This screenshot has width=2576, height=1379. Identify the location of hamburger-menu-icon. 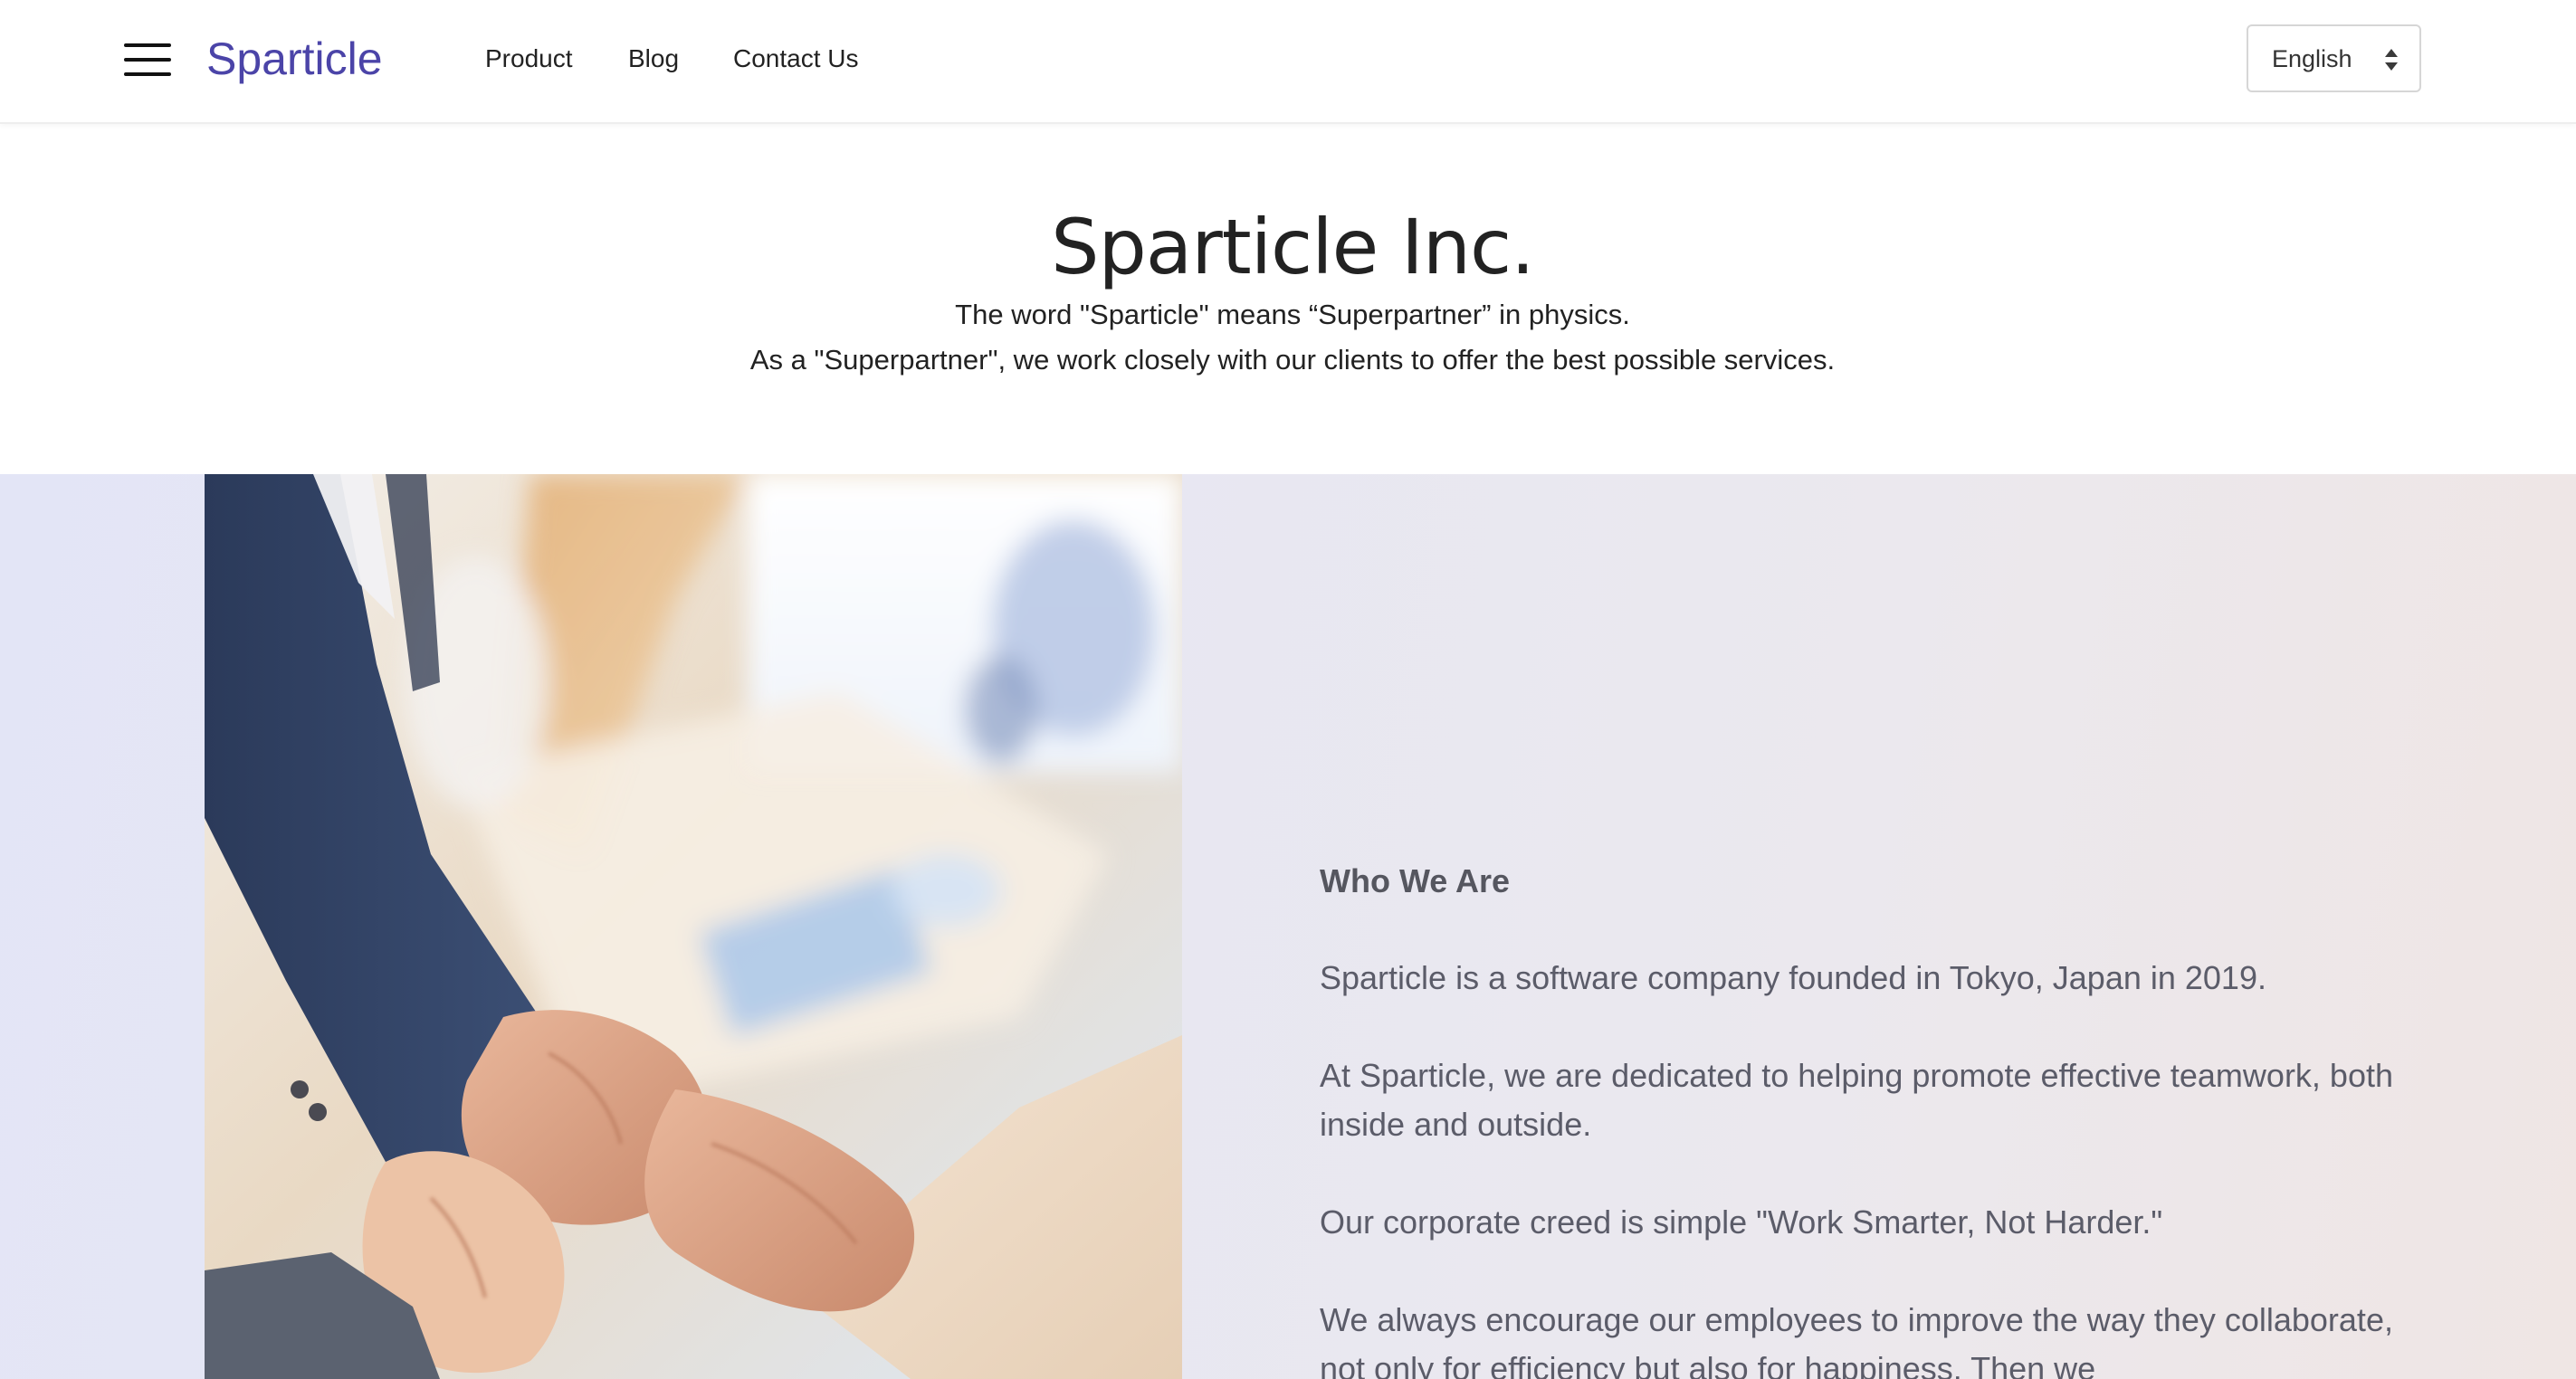
(148, 60).